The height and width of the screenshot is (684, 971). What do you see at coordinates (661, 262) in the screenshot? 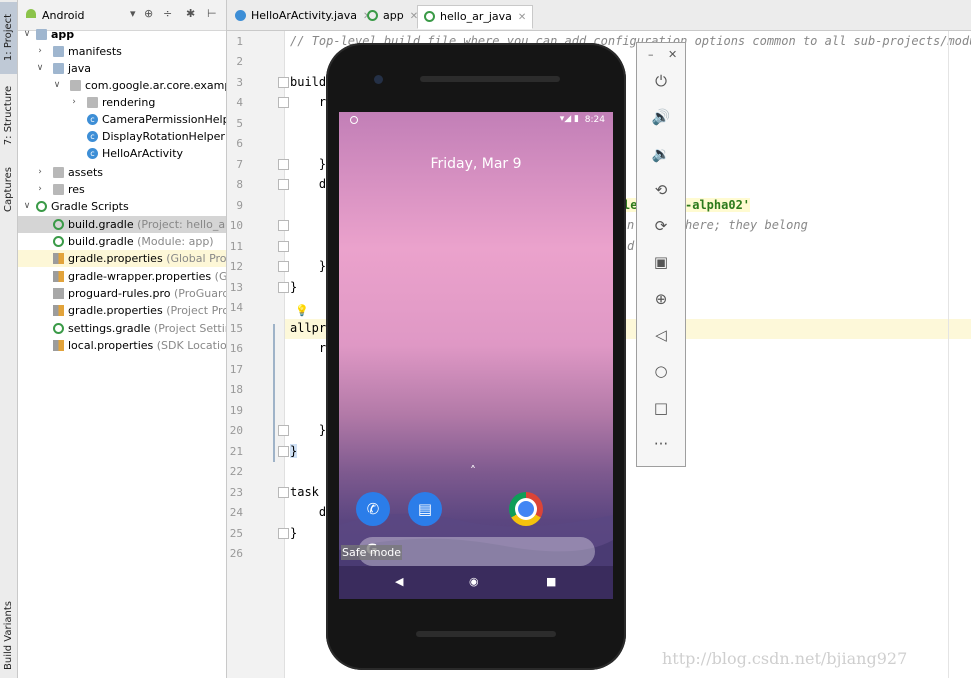
I see `camera-screenshot-icon: ▣` at bounding box center [661, 262].